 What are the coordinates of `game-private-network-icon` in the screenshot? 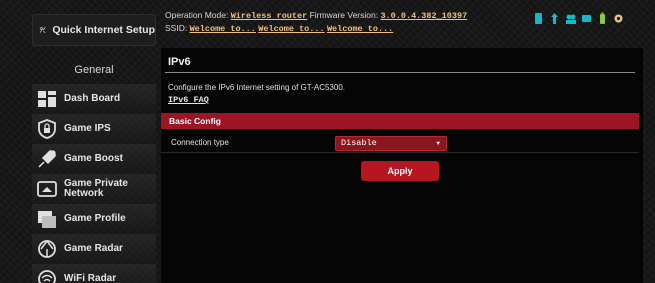 It's located at (47, 189).